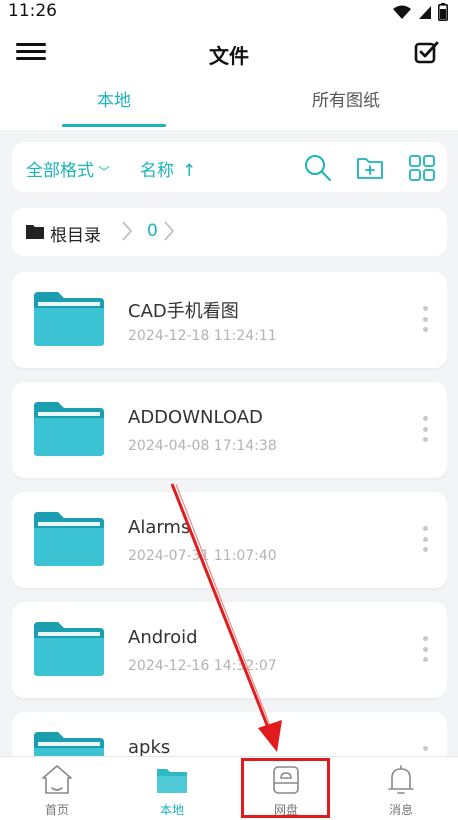  I want to click on breadcrumb-segment: 0, so click(152, 231).